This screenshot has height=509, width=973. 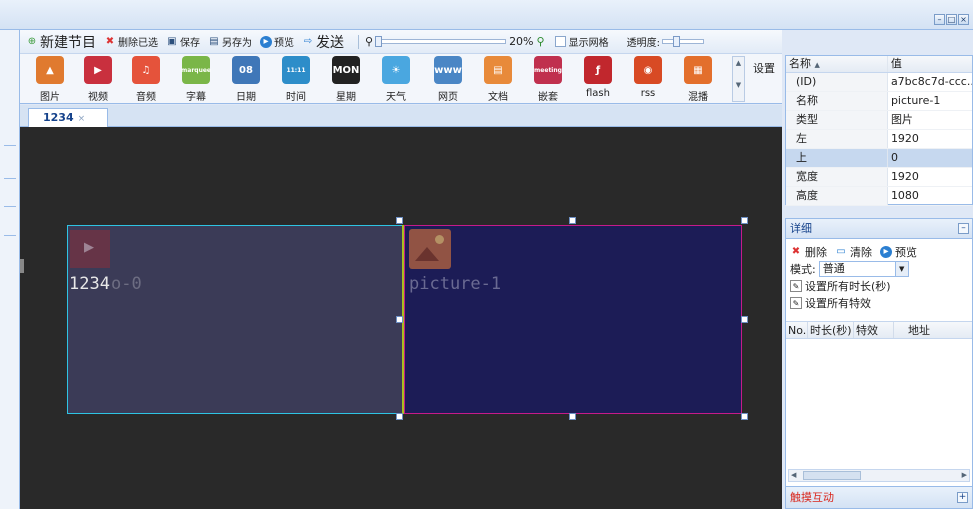 What do you see at coordinates (541, 41) in the screenshot?
I see `zoom-in-icon: ⚲` at bounding box center [541, 41].